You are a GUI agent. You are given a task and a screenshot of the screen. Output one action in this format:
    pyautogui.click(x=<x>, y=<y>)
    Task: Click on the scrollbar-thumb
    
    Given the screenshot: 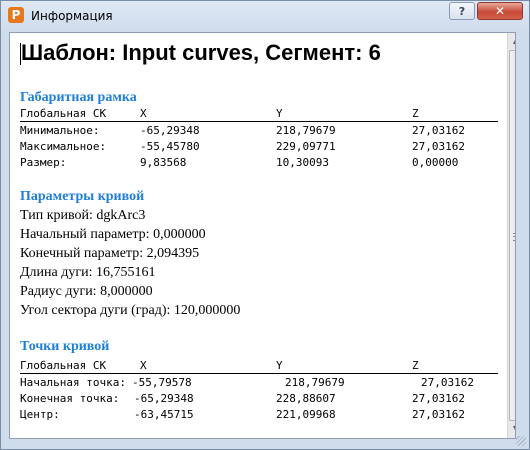 What is the action you would take?
    pyautogui.click(x=512, y=235)
    